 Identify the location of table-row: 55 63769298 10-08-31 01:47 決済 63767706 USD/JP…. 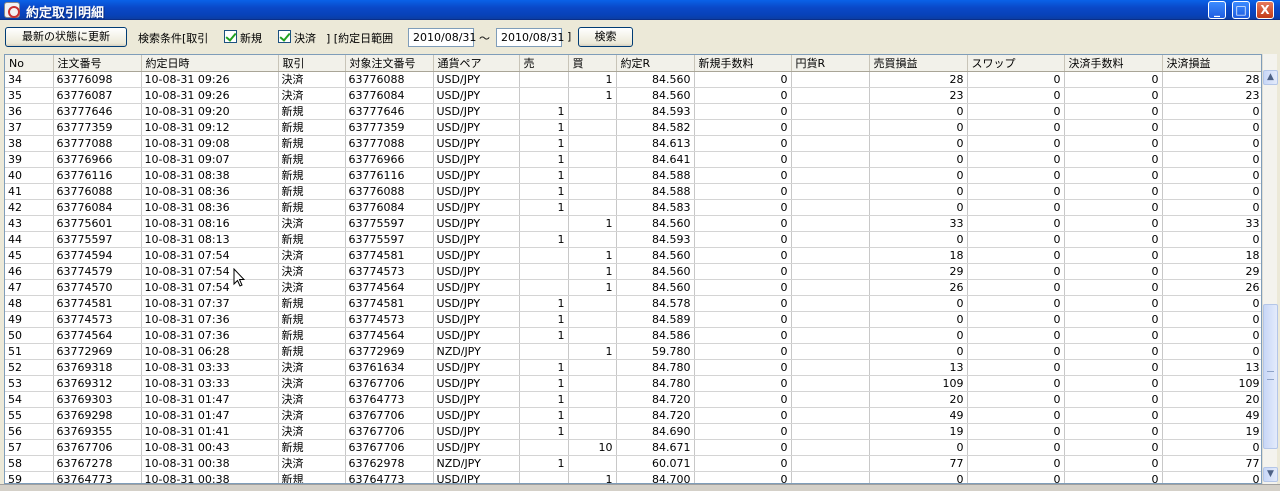
(633, 415).